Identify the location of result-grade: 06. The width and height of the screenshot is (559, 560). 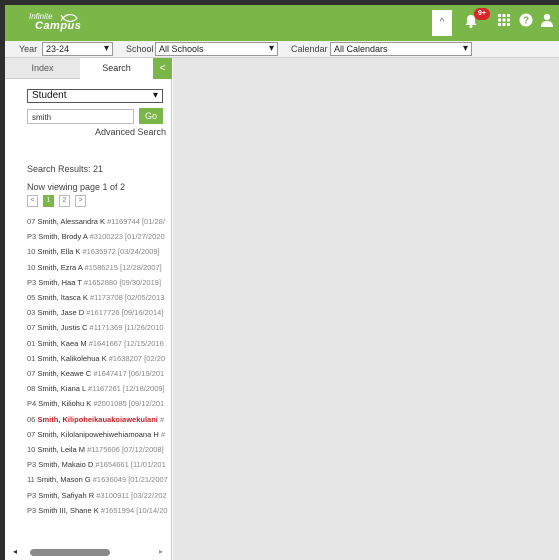
(31, 419).